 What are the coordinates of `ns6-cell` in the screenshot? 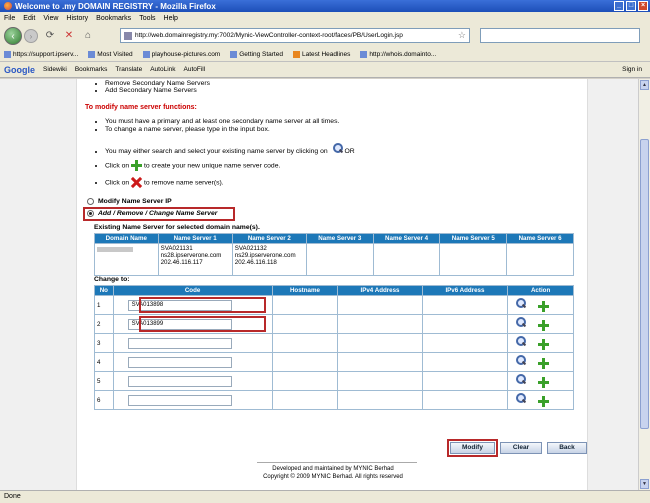 It's located at (540, 259).